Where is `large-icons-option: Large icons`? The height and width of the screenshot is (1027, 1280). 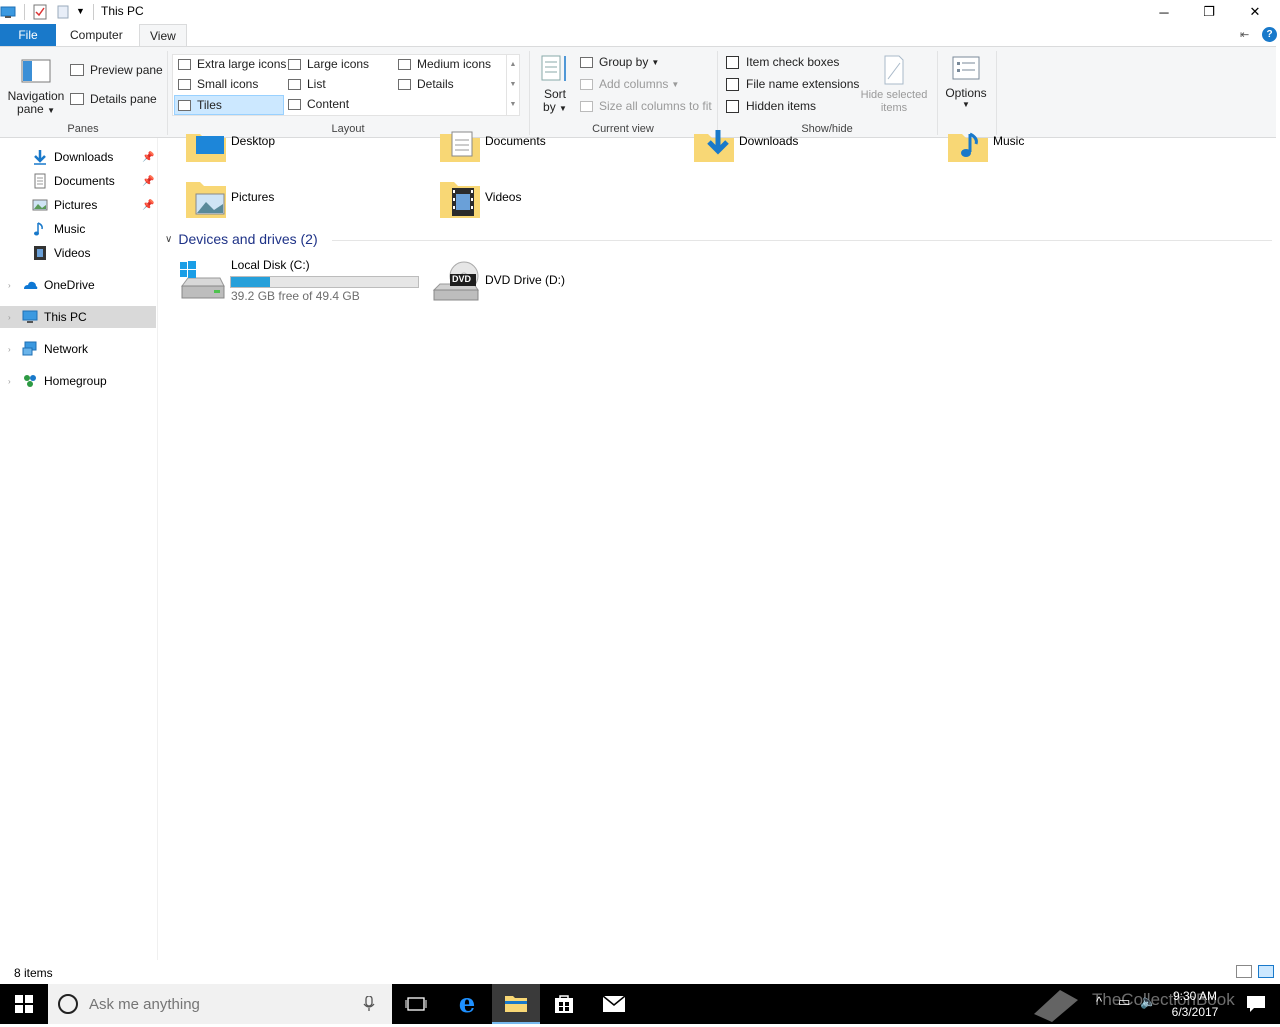 large-icons-option: Large icons is located at coordinates (328, 64).